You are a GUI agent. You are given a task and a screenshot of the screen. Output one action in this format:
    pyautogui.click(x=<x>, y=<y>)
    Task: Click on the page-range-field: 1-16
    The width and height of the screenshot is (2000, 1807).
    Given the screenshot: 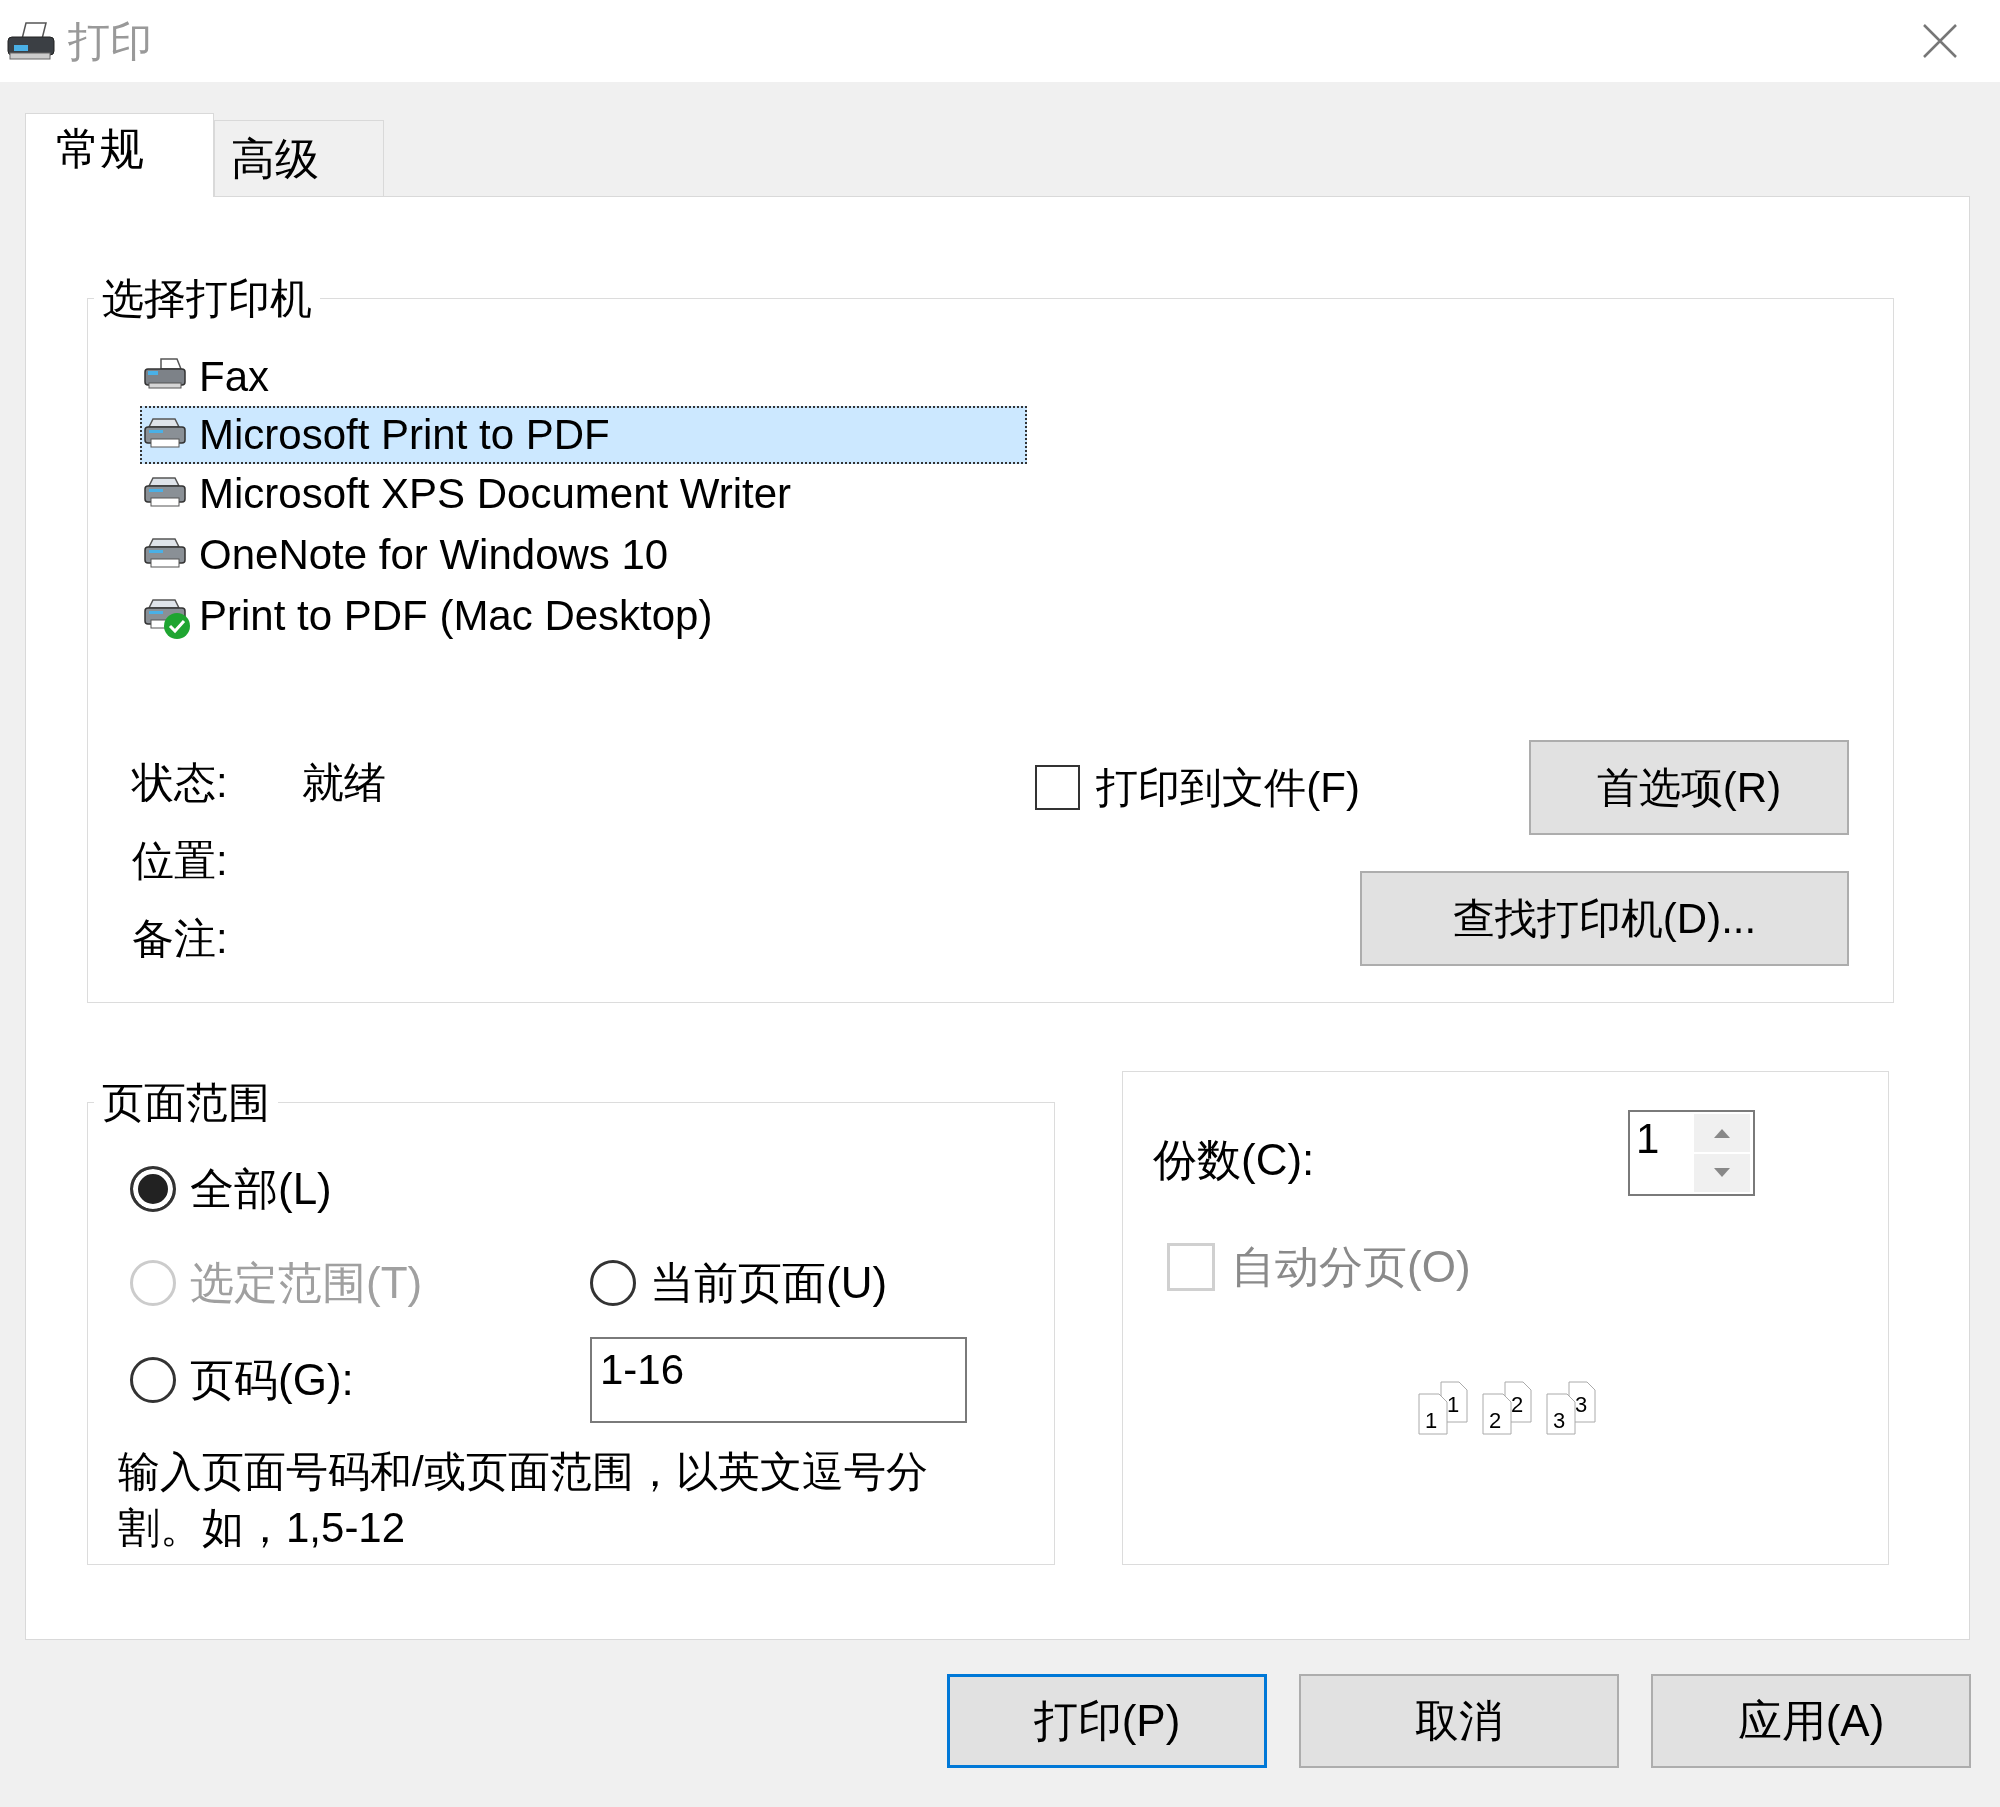 What is the action you would take?
    pyautogui.click(x=778, y=1380)
    